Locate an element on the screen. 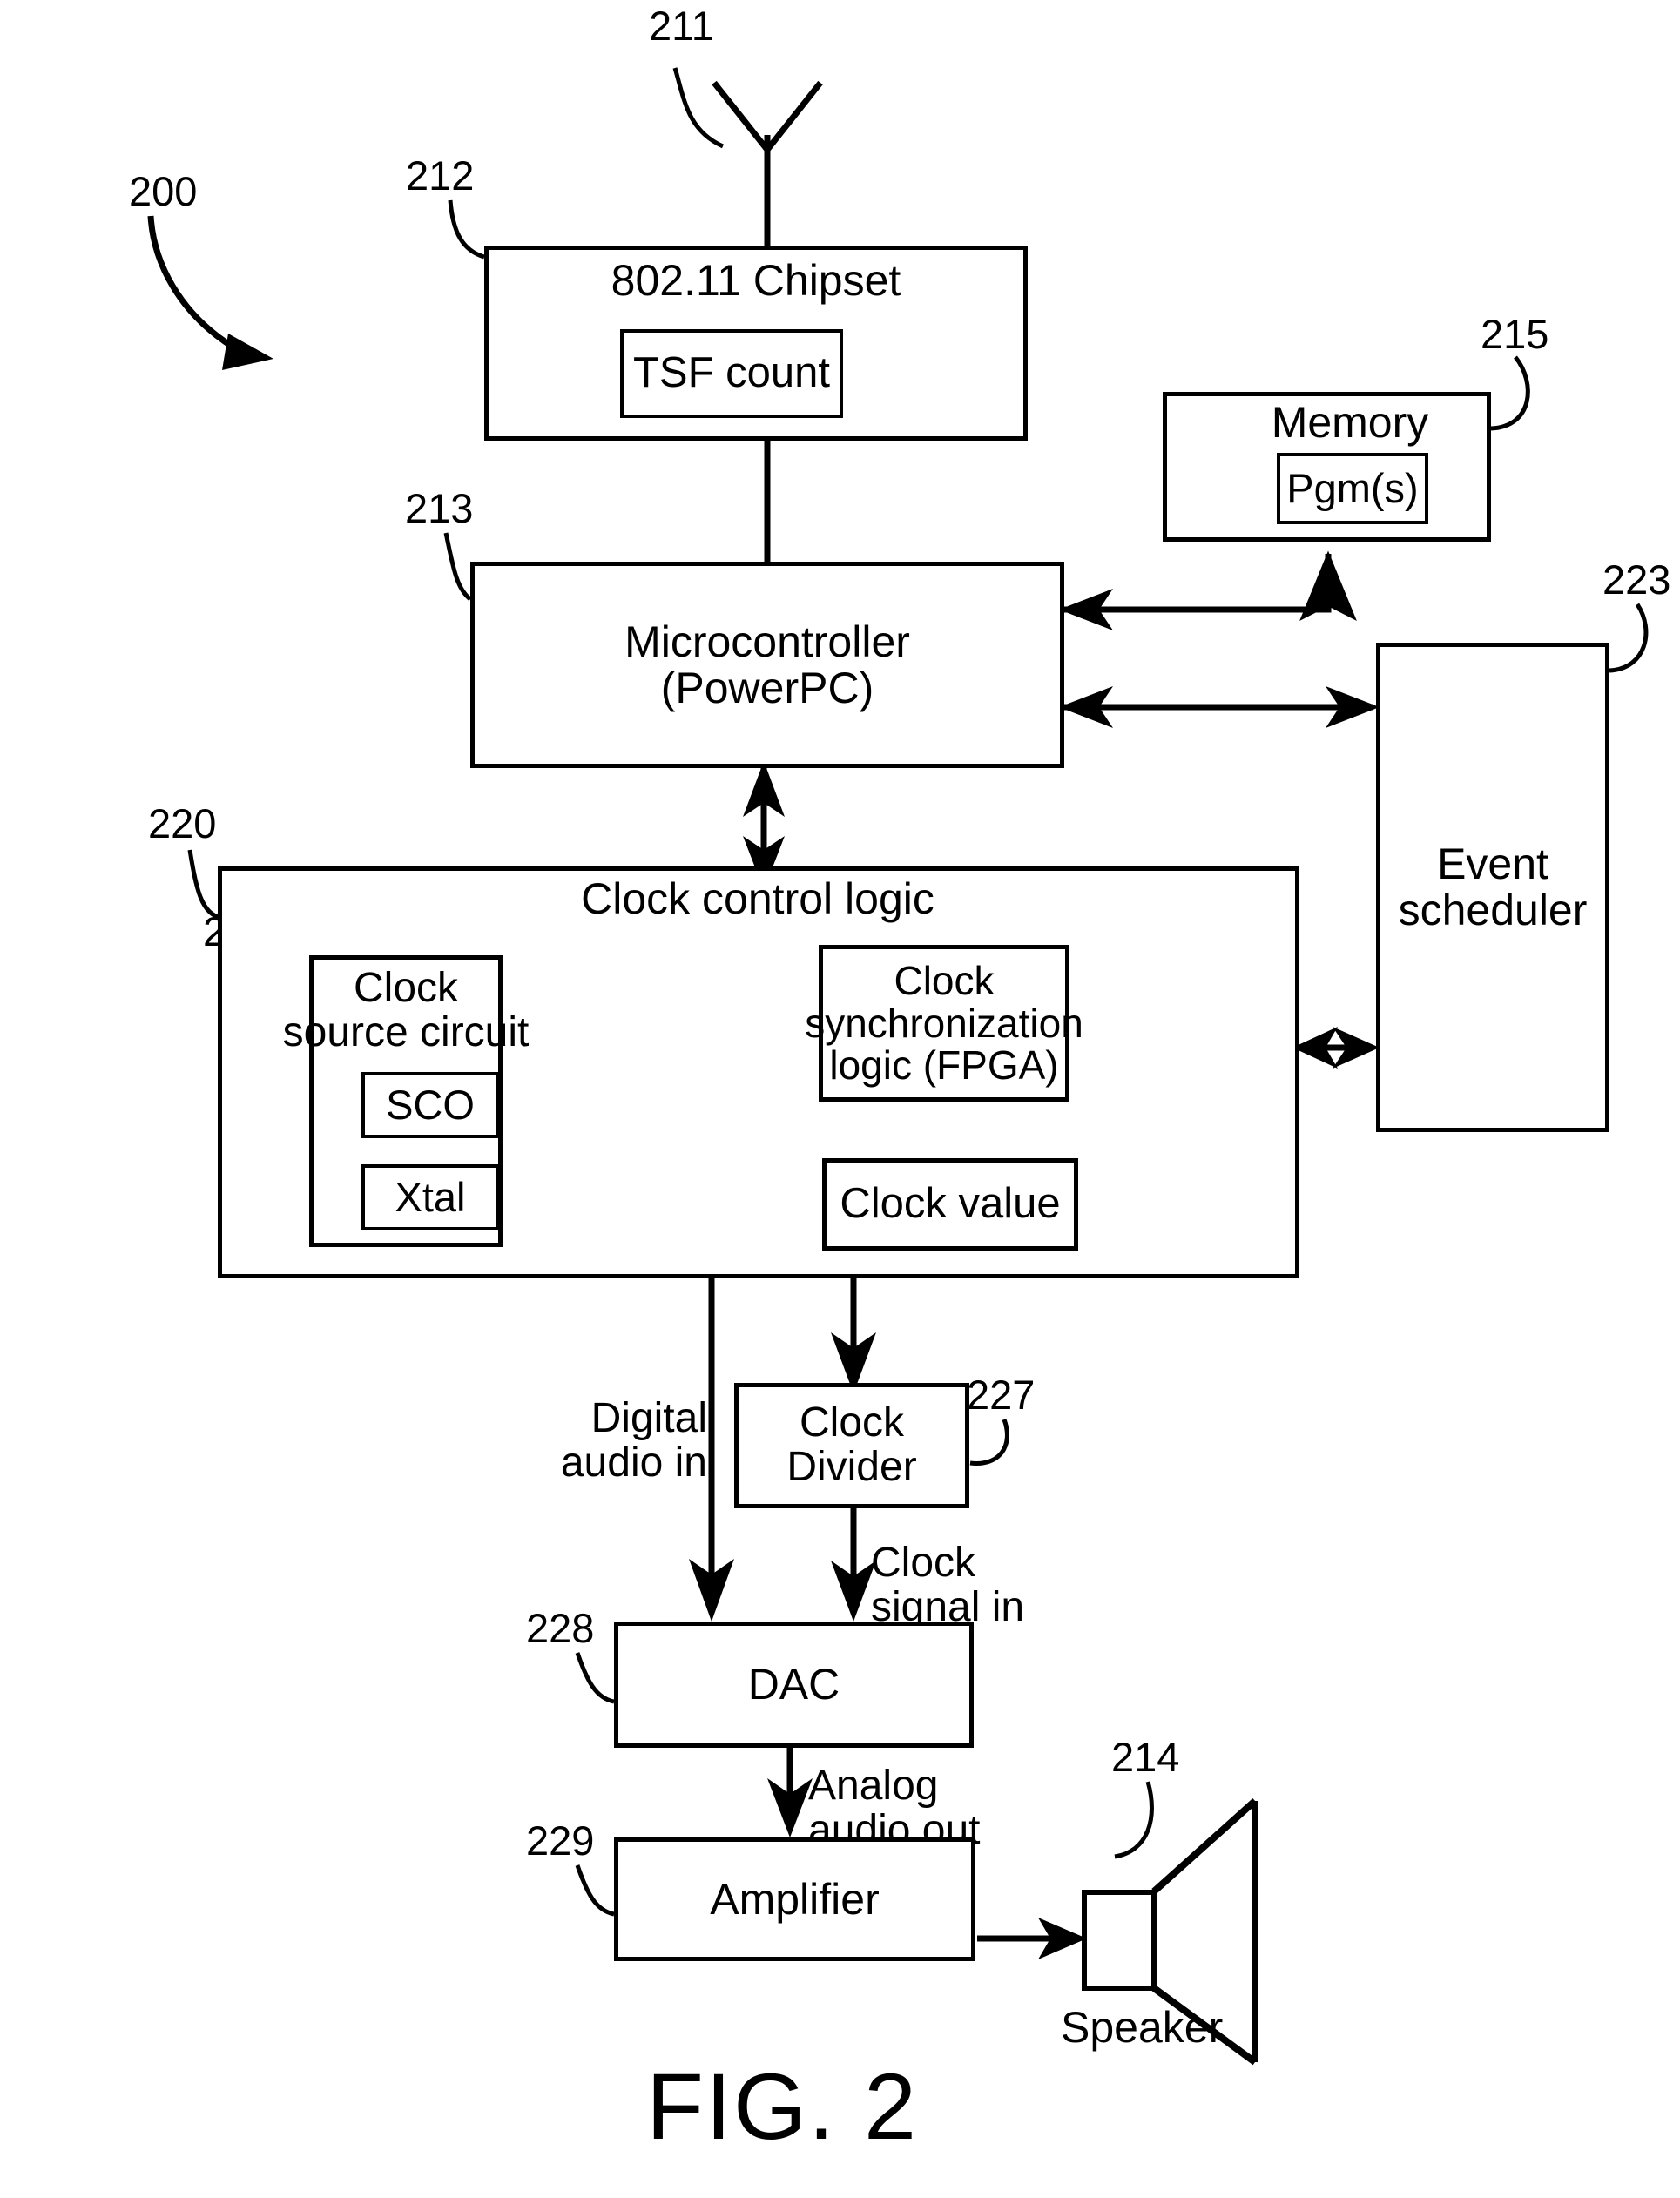 This screenshot has height=2198, width=1680. speaker-cone-top is located at coordinates (1204, 1846).